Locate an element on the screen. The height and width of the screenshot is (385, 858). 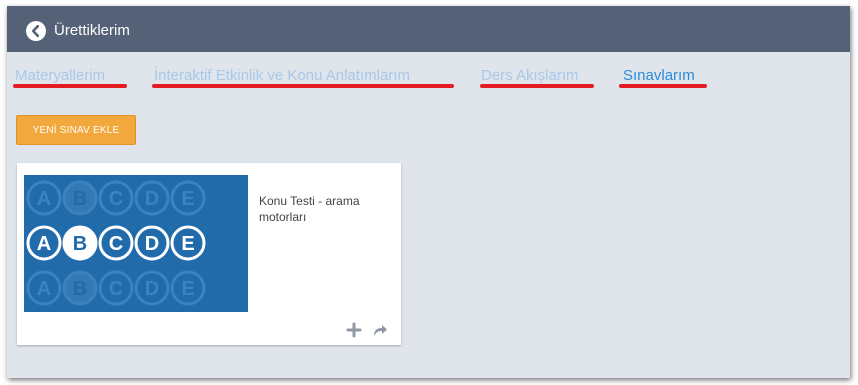
add-exam-button: YENİ SINAV EKLE is located at coordinates (76, 130).